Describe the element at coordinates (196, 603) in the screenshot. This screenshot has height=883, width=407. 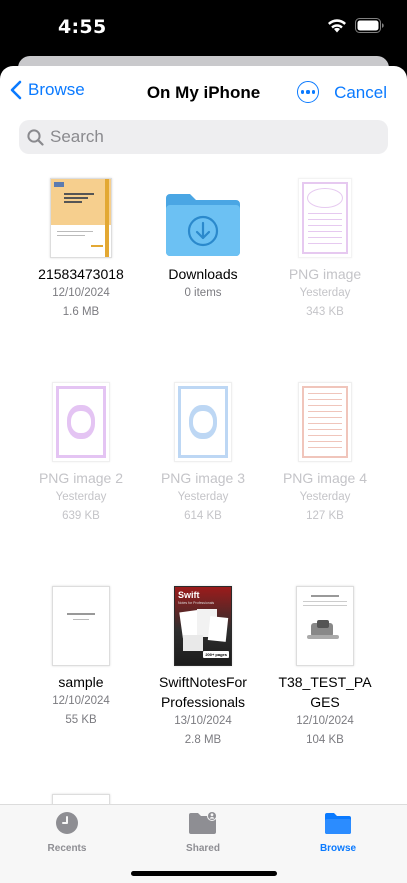
I see `cover-subtitle: Notes for Professionals` at that location.